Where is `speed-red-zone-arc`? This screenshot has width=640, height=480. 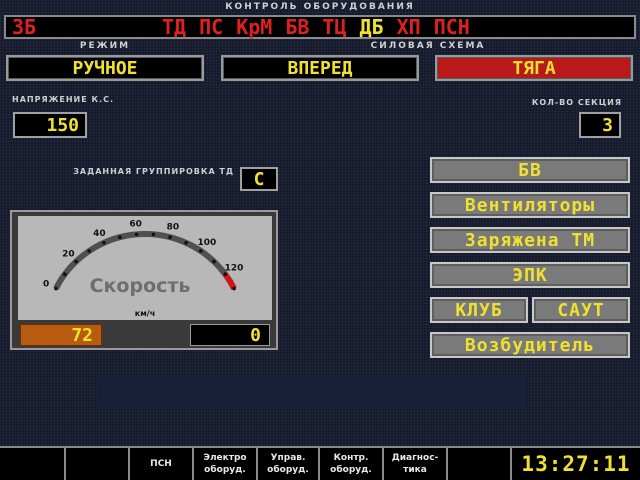 speed-red-zone-arc is located at coordinates (229, 281).